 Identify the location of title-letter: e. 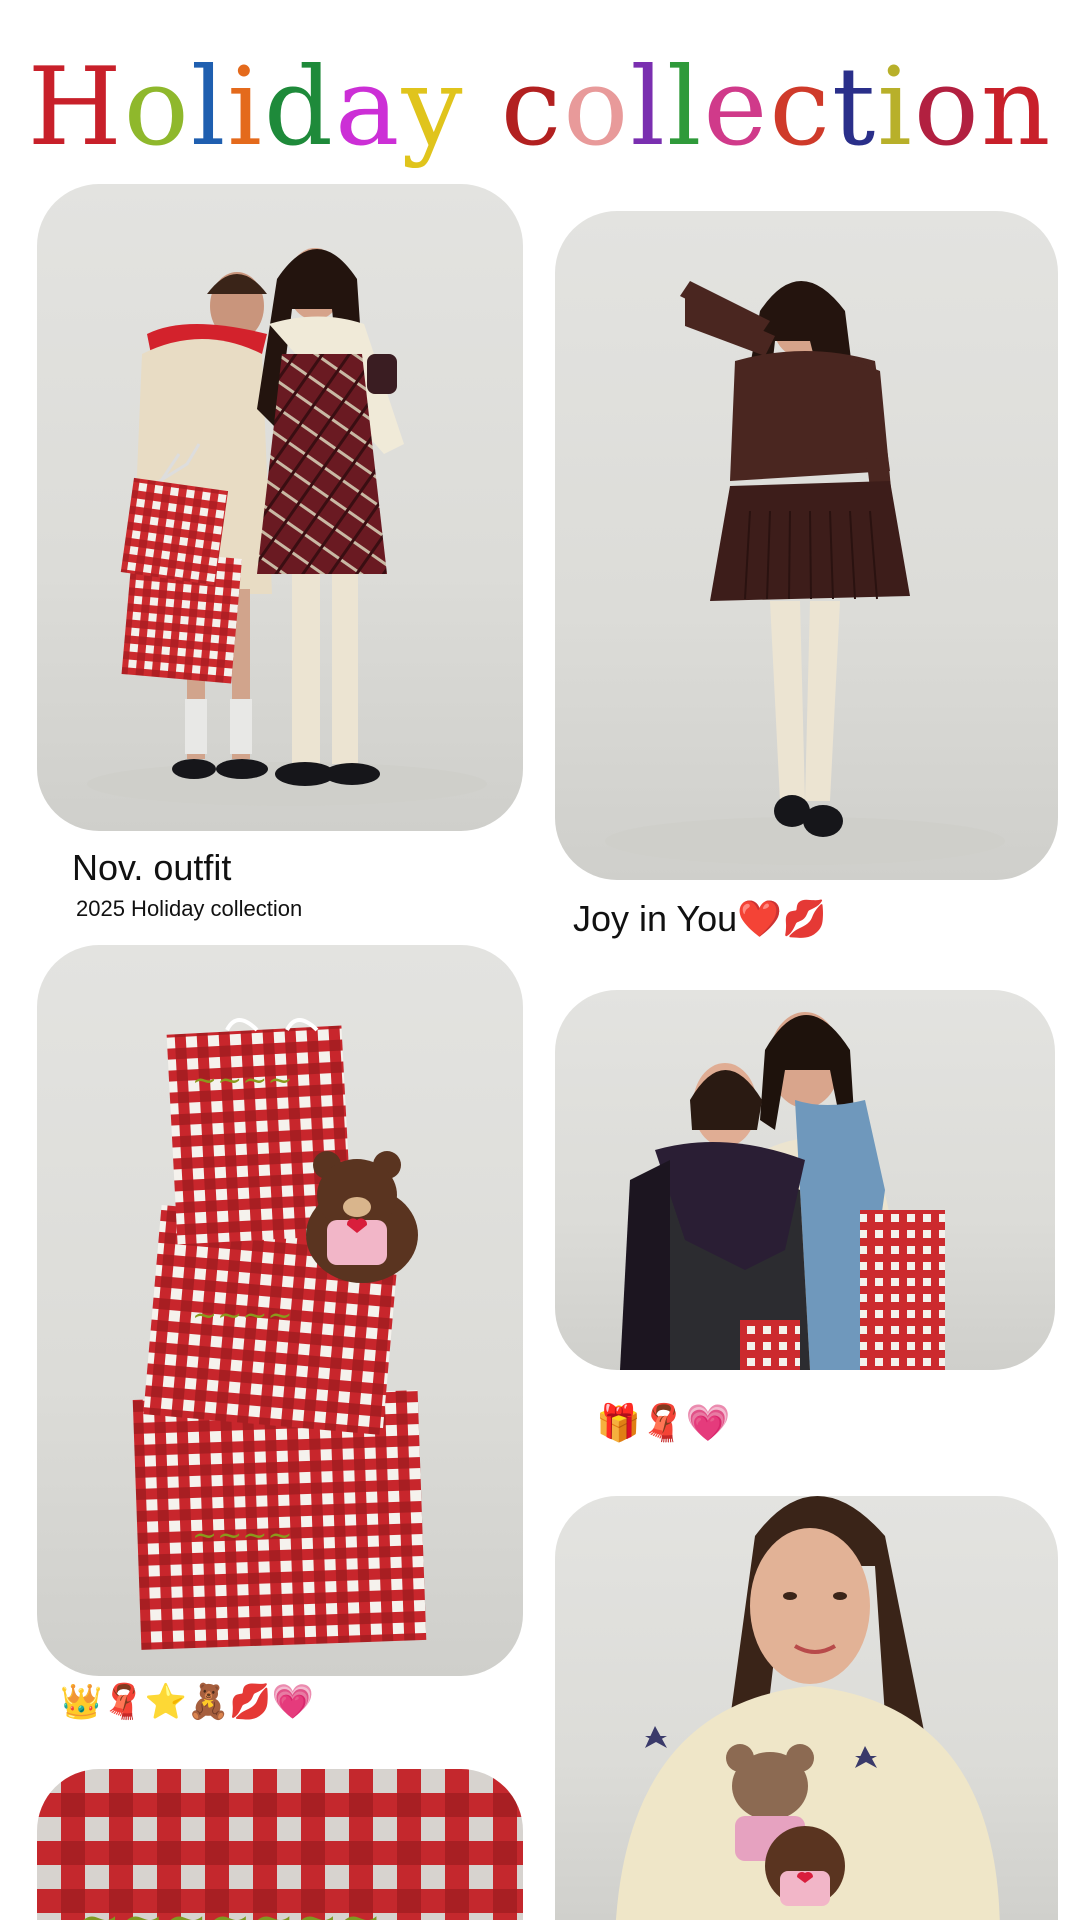
(736, 107).